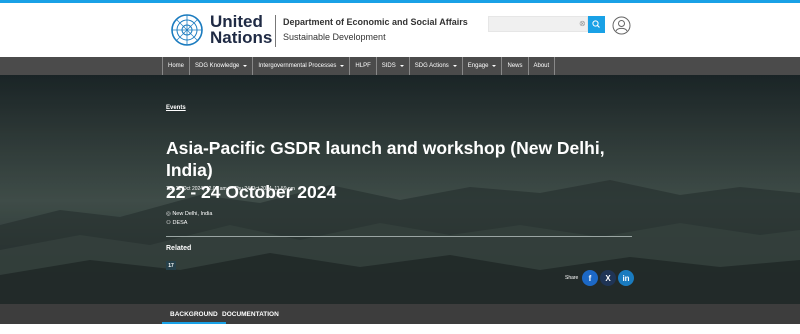  What do you see at coordinates (187, 30) in the screenshot?
I see `un-emblem-icon` at bounding box center [187, 30].